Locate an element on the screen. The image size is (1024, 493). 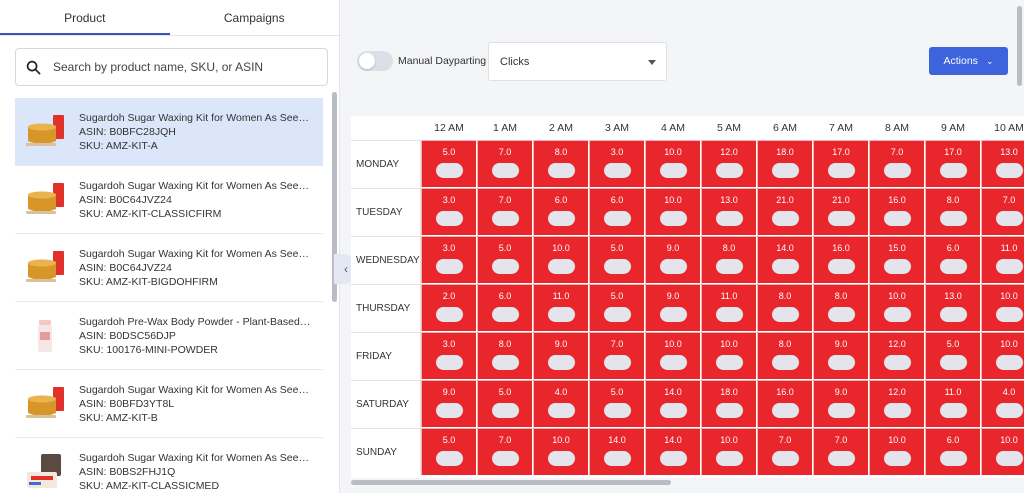
hour-cell: 11.0 is located at coordinates (1002, 260).